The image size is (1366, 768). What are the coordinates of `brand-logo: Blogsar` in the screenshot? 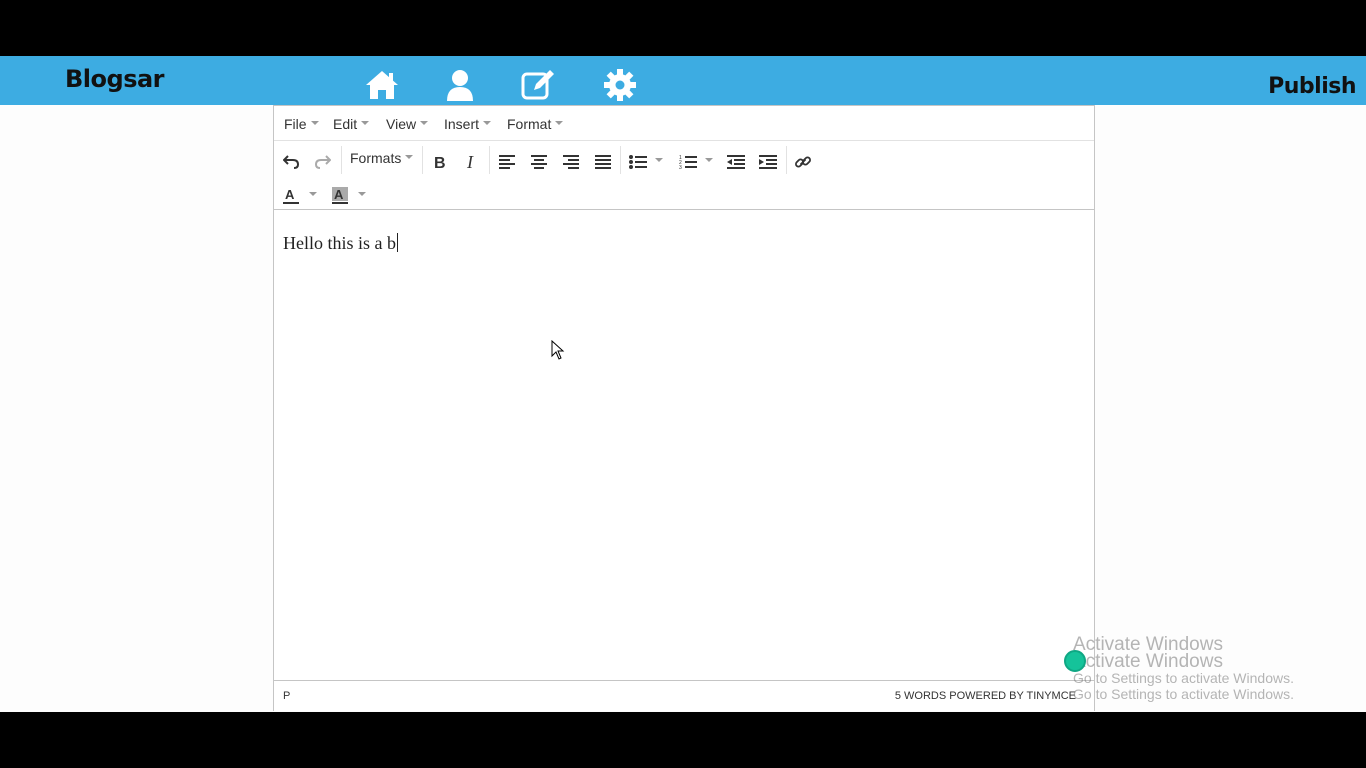 It's located at (115, 79).